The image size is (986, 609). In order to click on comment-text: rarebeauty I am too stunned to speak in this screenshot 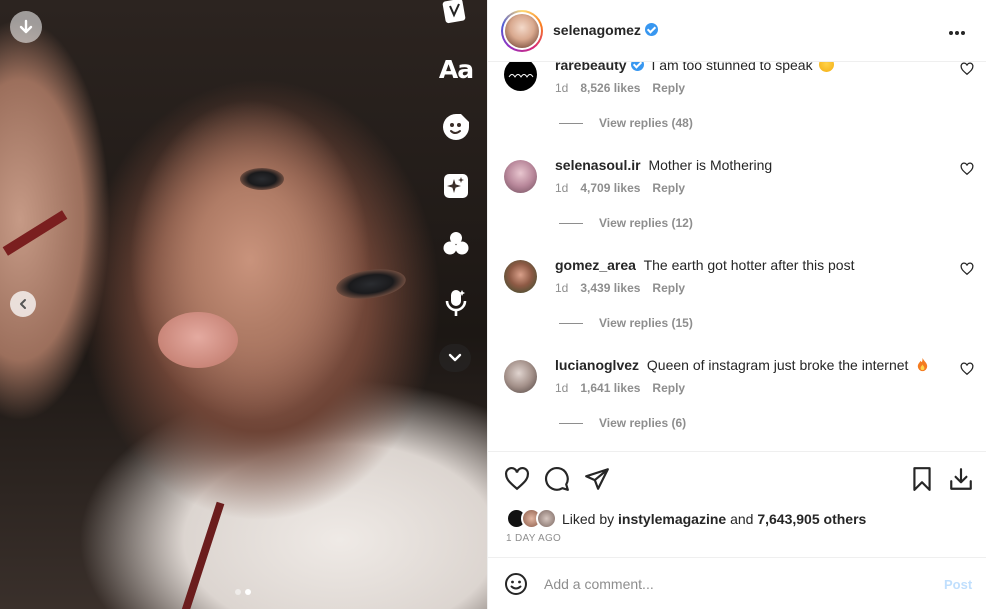, I will do `click(750, 68)`.